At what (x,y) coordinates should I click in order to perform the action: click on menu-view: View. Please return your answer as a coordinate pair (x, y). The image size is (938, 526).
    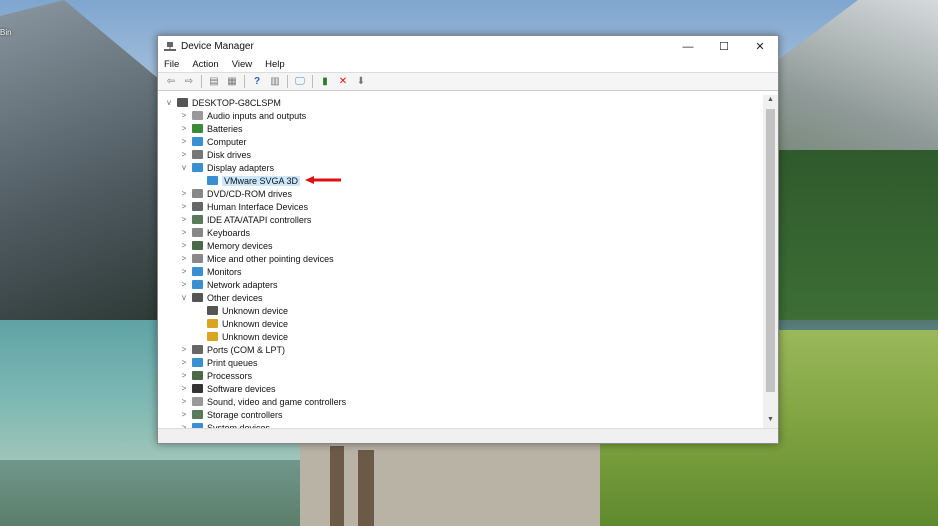
    Looking at the image, I should click on (242, 64).